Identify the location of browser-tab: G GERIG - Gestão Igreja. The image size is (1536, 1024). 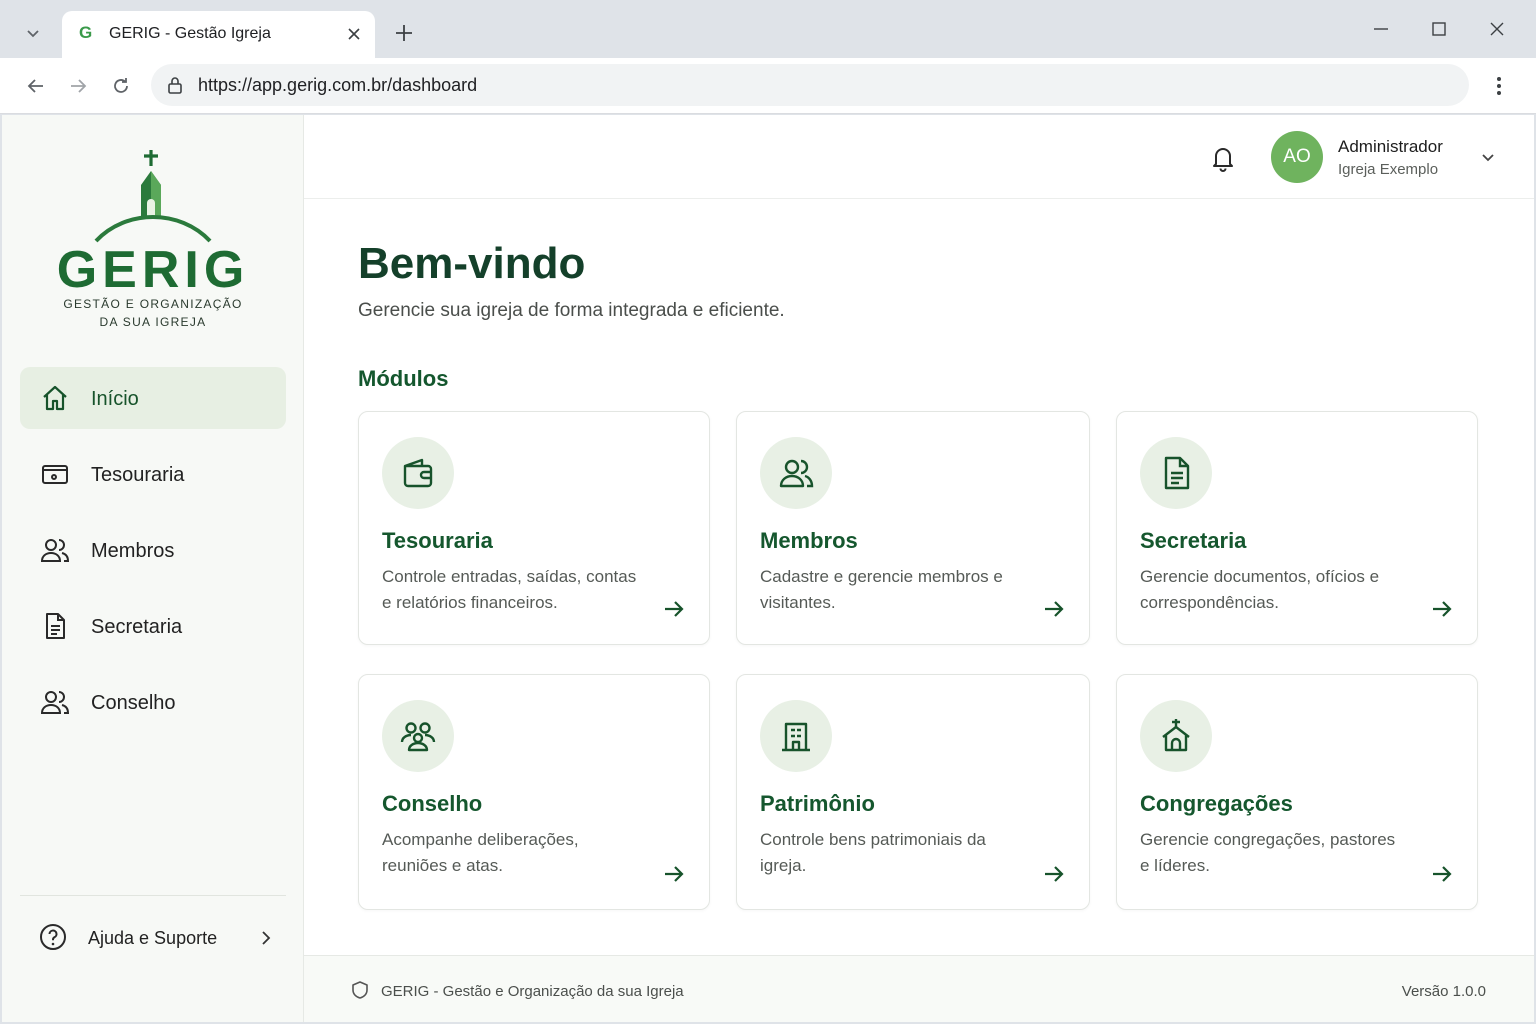
(218, 34).